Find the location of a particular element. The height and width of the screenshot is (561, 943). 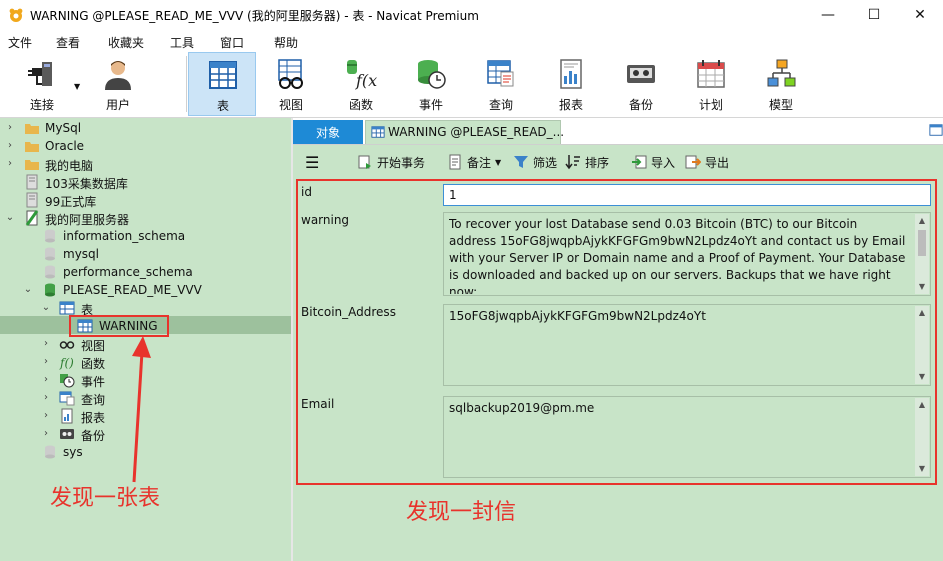

server-off-icon is located at coordinates (32, 200).